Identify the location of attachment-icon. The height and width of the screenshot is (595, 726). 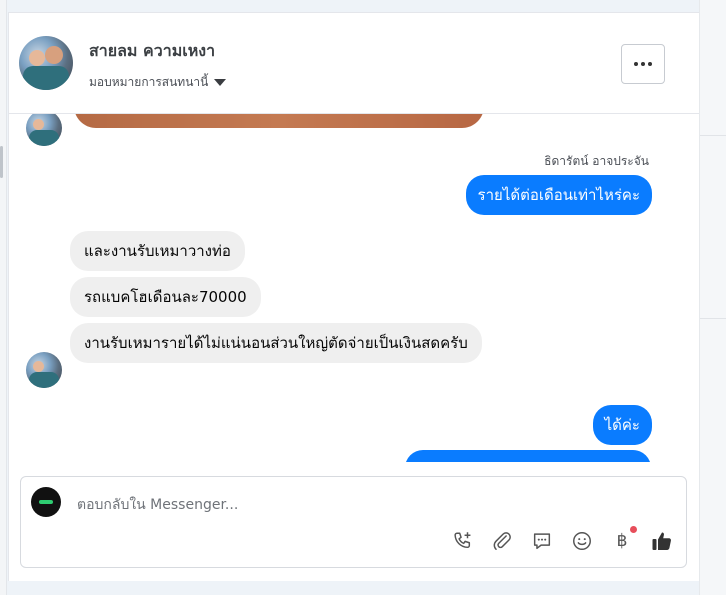
(502, 541).